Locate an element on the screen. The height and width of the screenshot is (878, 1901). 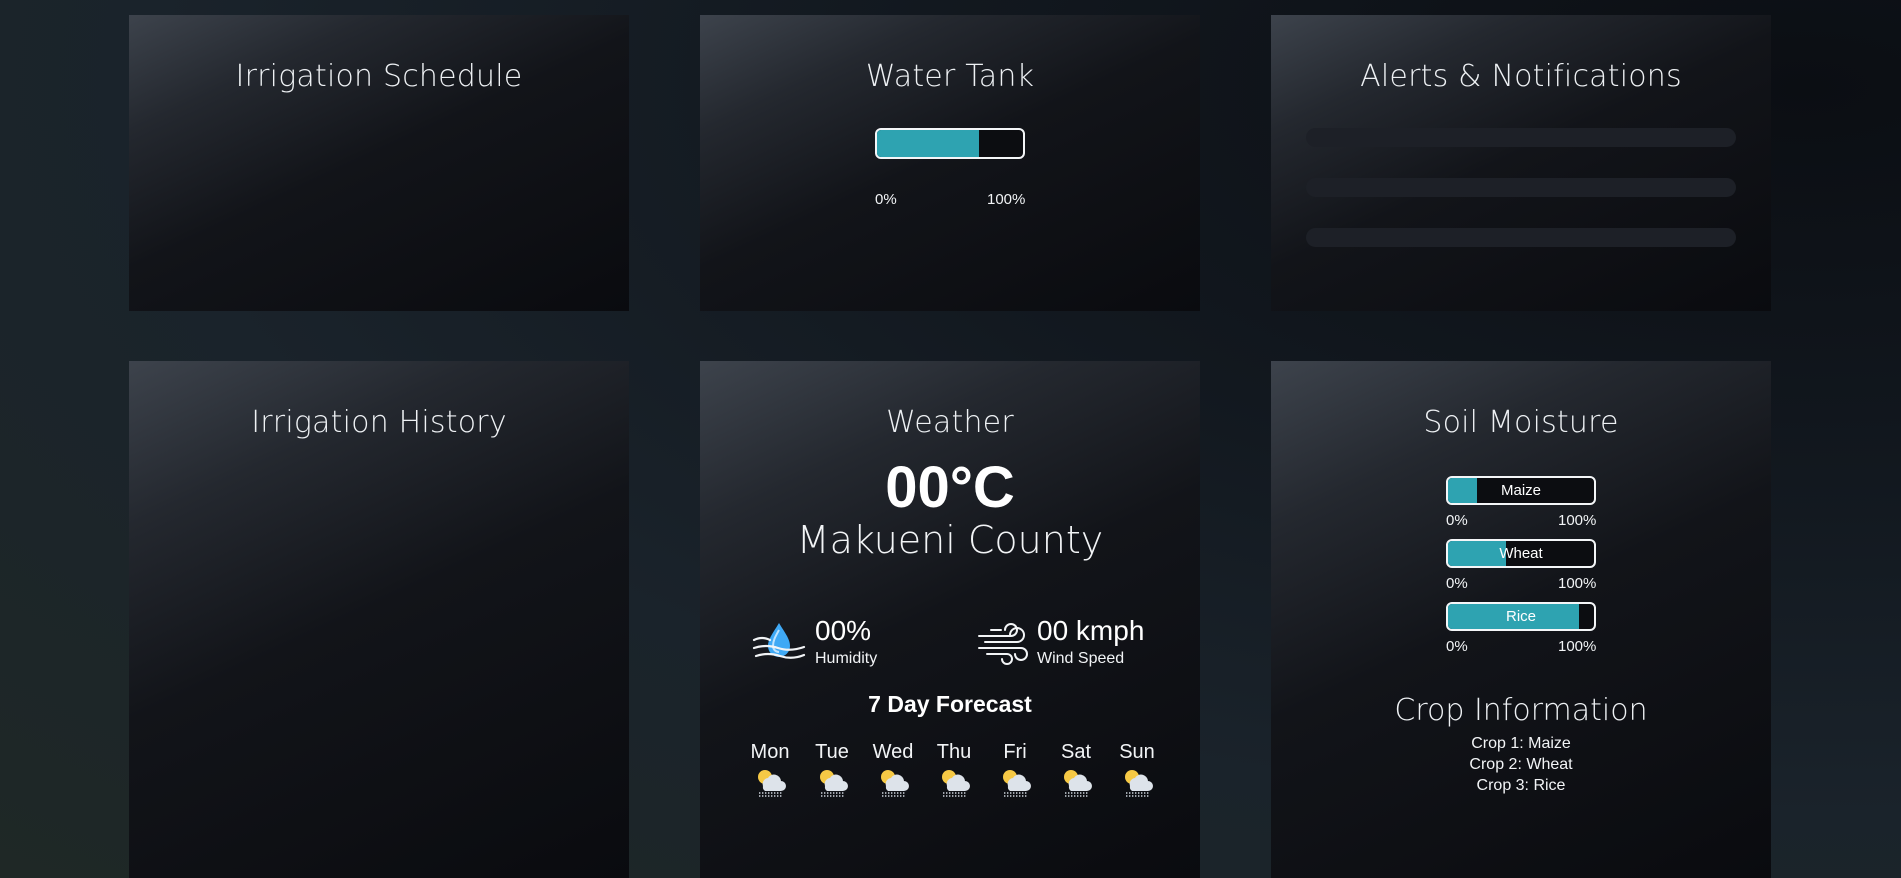
irrigation-schedule-title: Irrigation Schedule is located at coordinates (379, 76).